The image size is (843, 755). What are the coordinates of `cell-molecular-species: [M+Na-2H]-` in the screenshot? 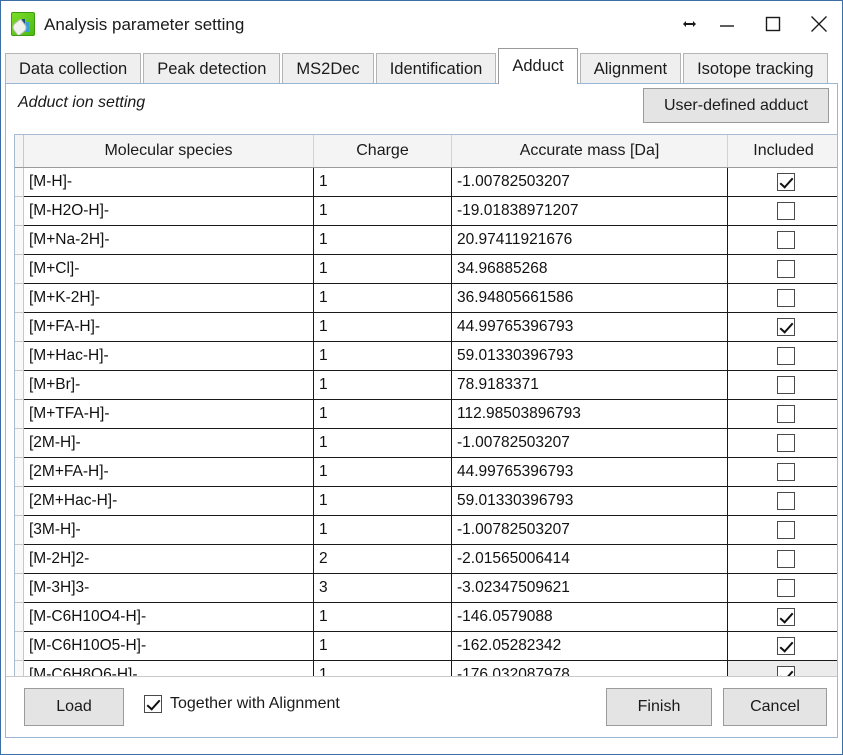 It's located at (168, 240).